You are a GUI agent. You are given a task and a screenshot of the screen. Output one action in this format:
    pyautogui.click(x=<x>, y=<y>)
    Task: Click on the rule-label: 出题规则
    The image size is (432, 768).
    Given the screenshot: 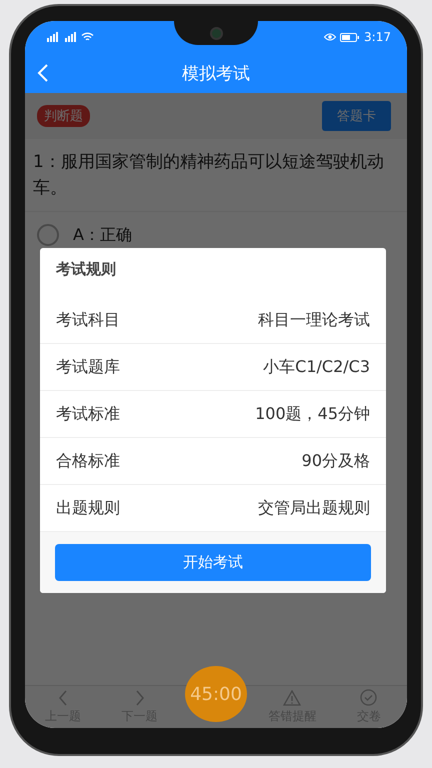 What is the action you would take?
    pyautogui.click(x=88, y=508)
    